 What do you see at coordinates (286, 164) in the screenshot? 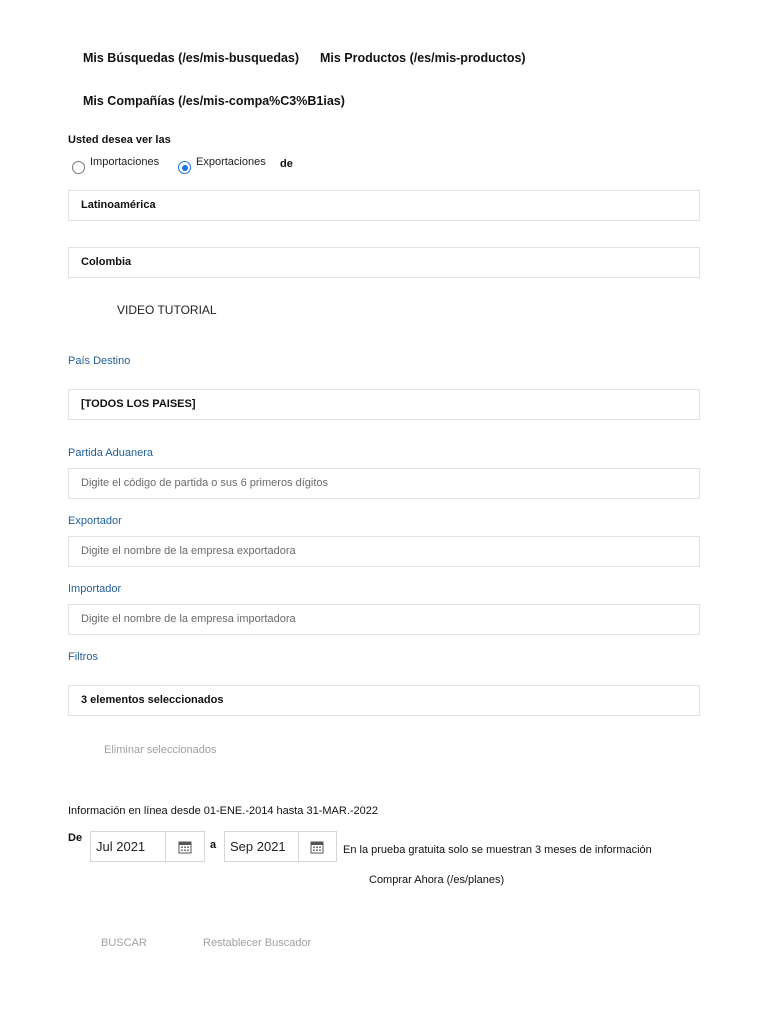
I see `view-suffix: de` at bounding box center [286, 164].